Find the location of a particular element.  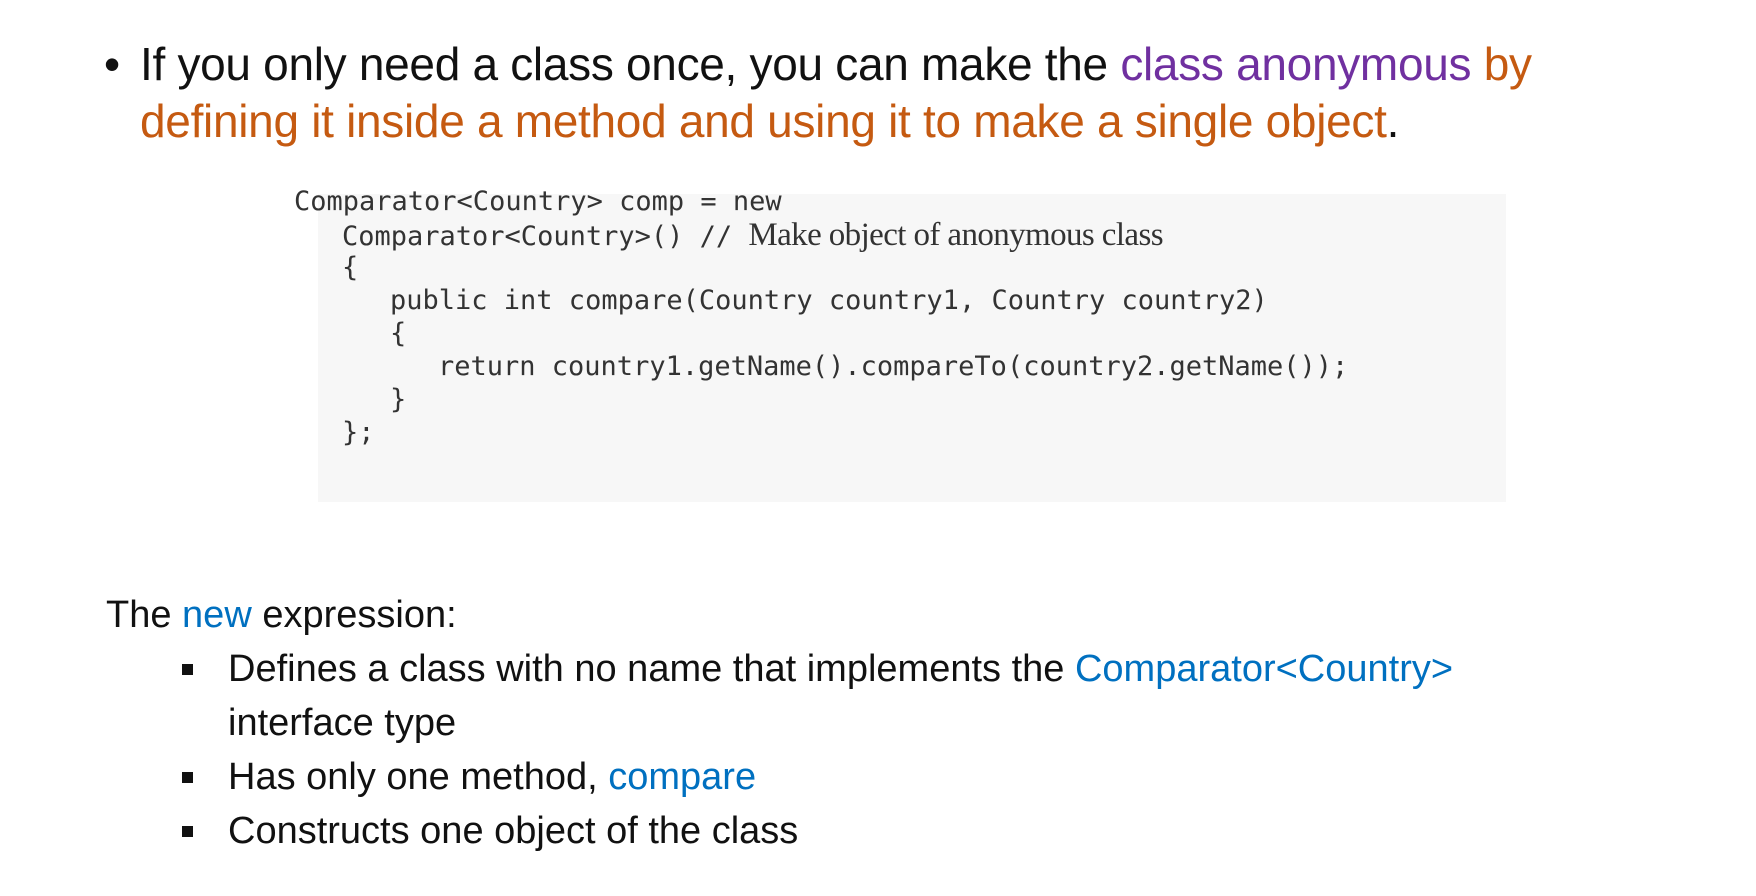

code-line-1: Comparator<Country> comp = new is located at coordinates (538, 201).